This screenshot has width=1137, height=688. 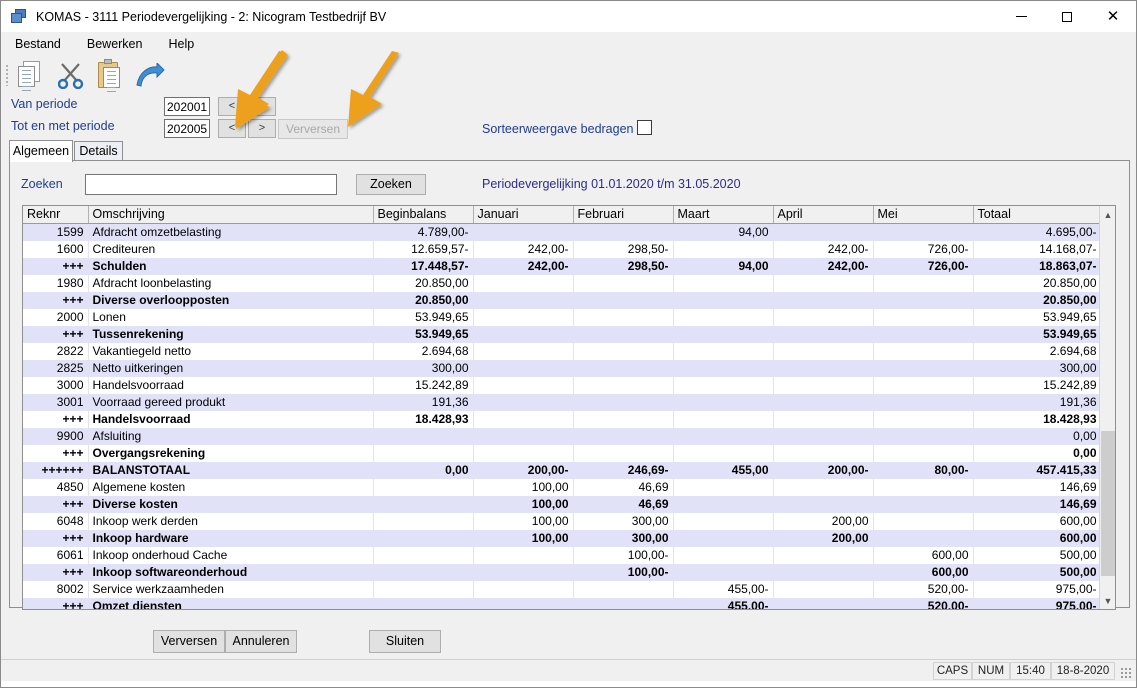 I want to click on column-header-februari: Februari, so click(x=623, y=215).